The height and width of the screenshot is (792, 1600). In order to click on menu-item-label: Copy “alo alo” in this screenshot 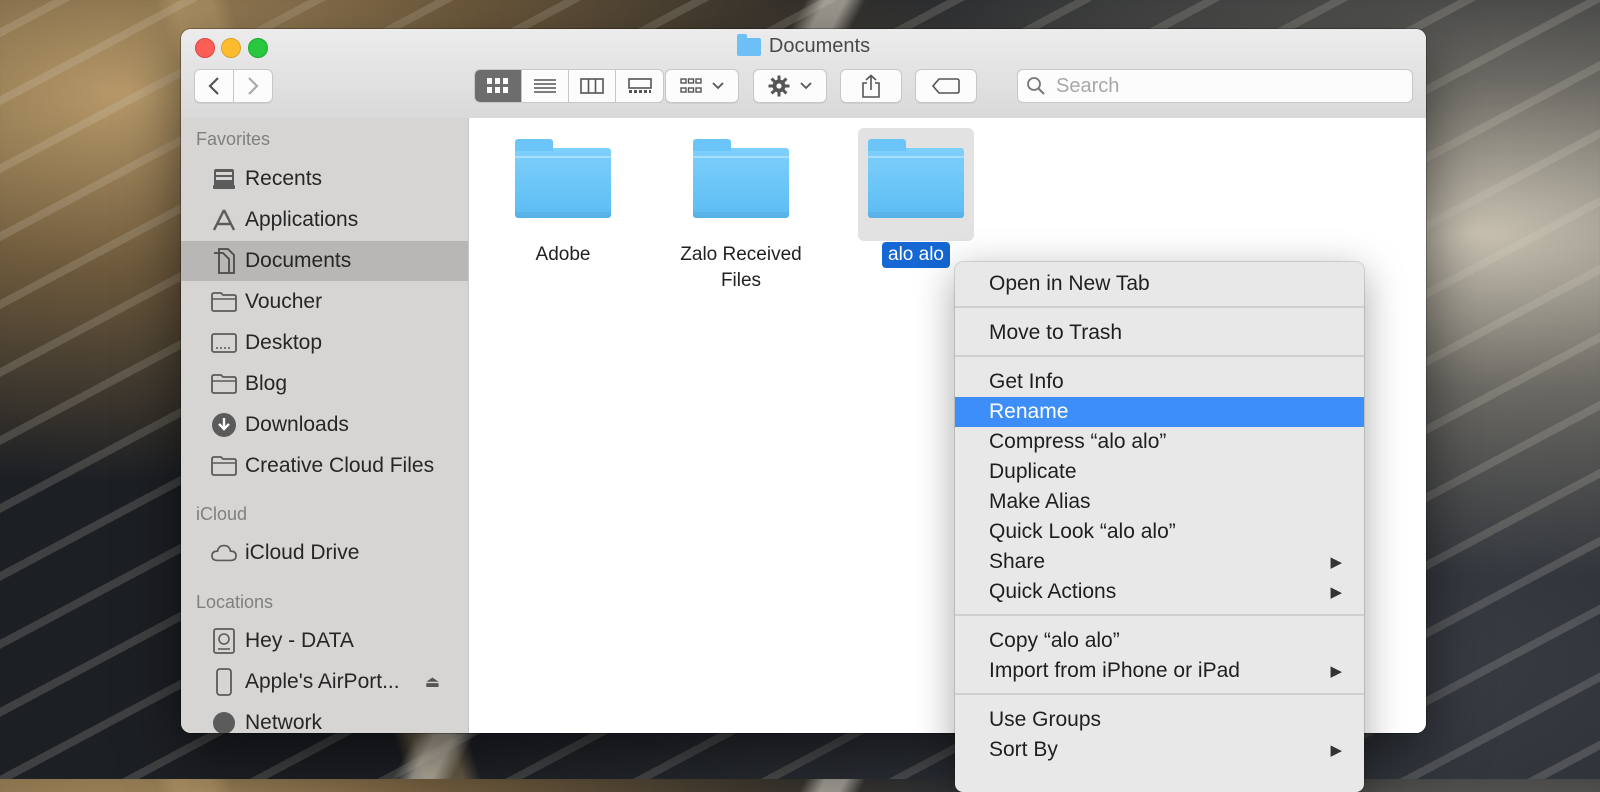, I will do `click(1054, 640)`.